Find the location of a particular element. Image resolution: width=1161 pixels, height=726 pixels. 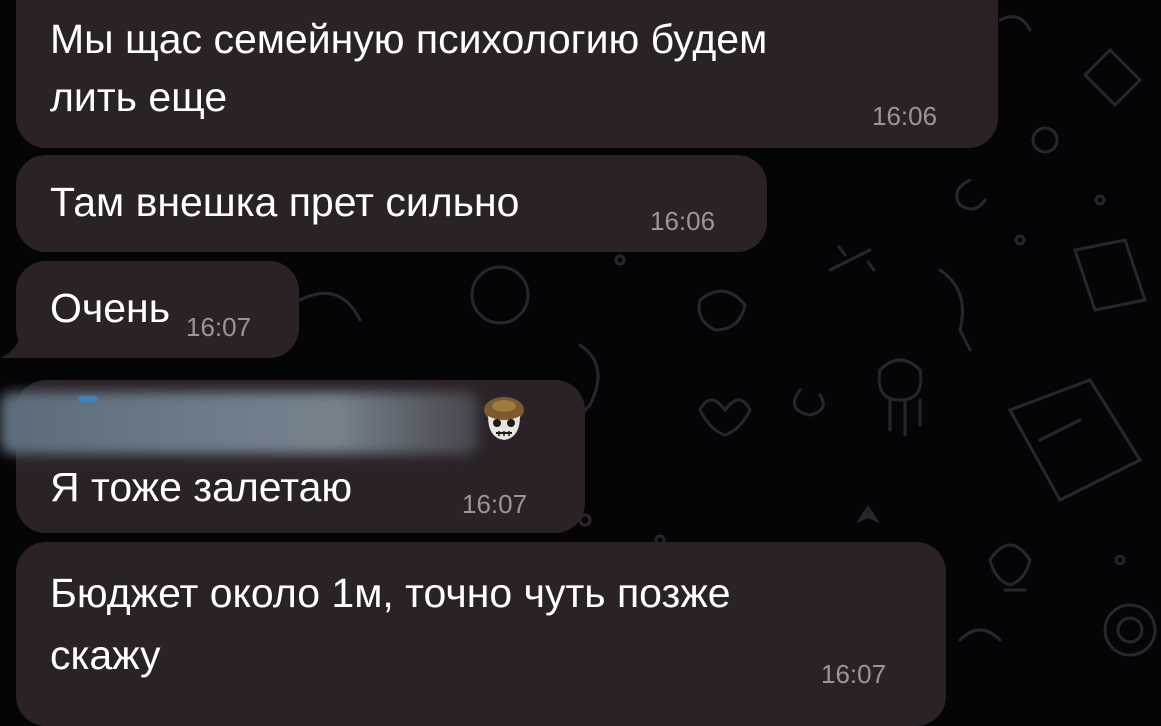

sender-name-fragment is located at coordinates (88, 399).